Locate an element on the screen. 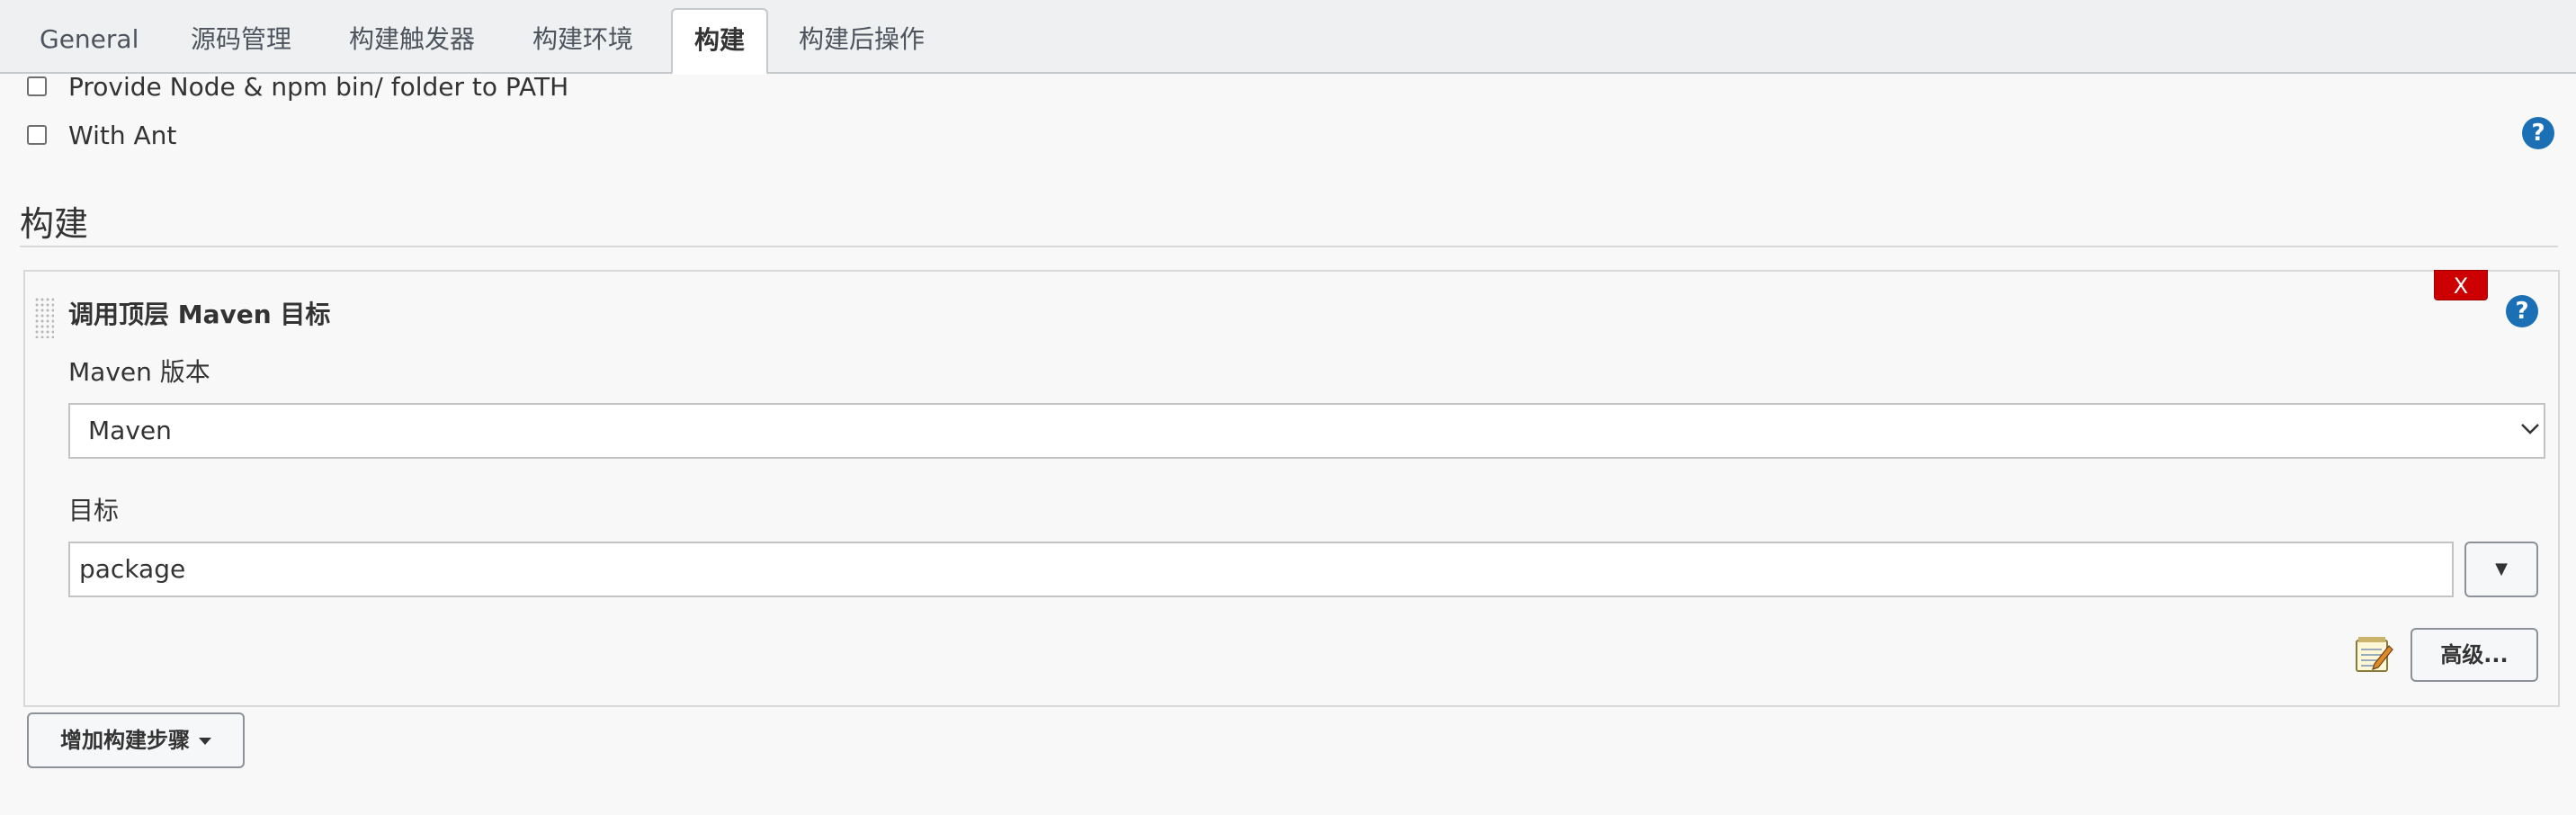 This screenshot has width=2576, height=815. tab-source-management: 源码管理 is located at coordinates (241, 42).